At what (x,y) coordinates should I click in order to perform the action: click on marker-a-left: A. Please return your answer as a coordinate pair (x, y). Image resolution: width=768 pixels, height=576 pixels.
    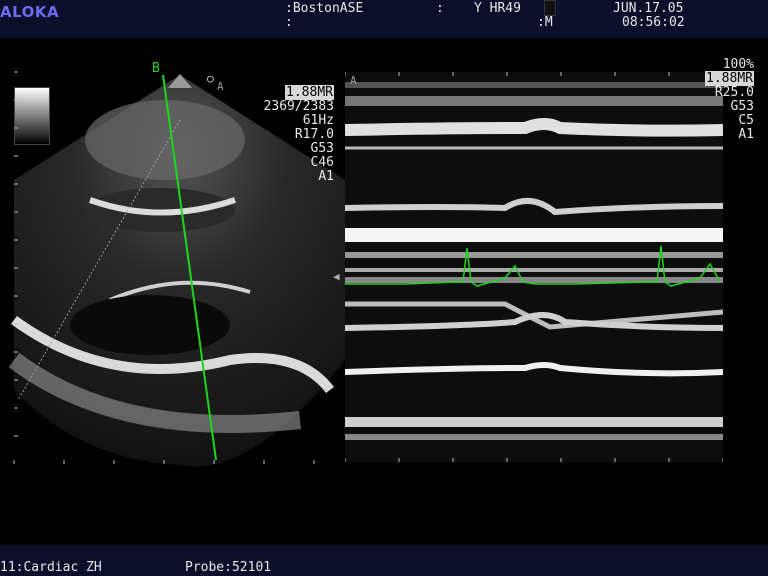
    Looking at the image, I should click on (220, 86).